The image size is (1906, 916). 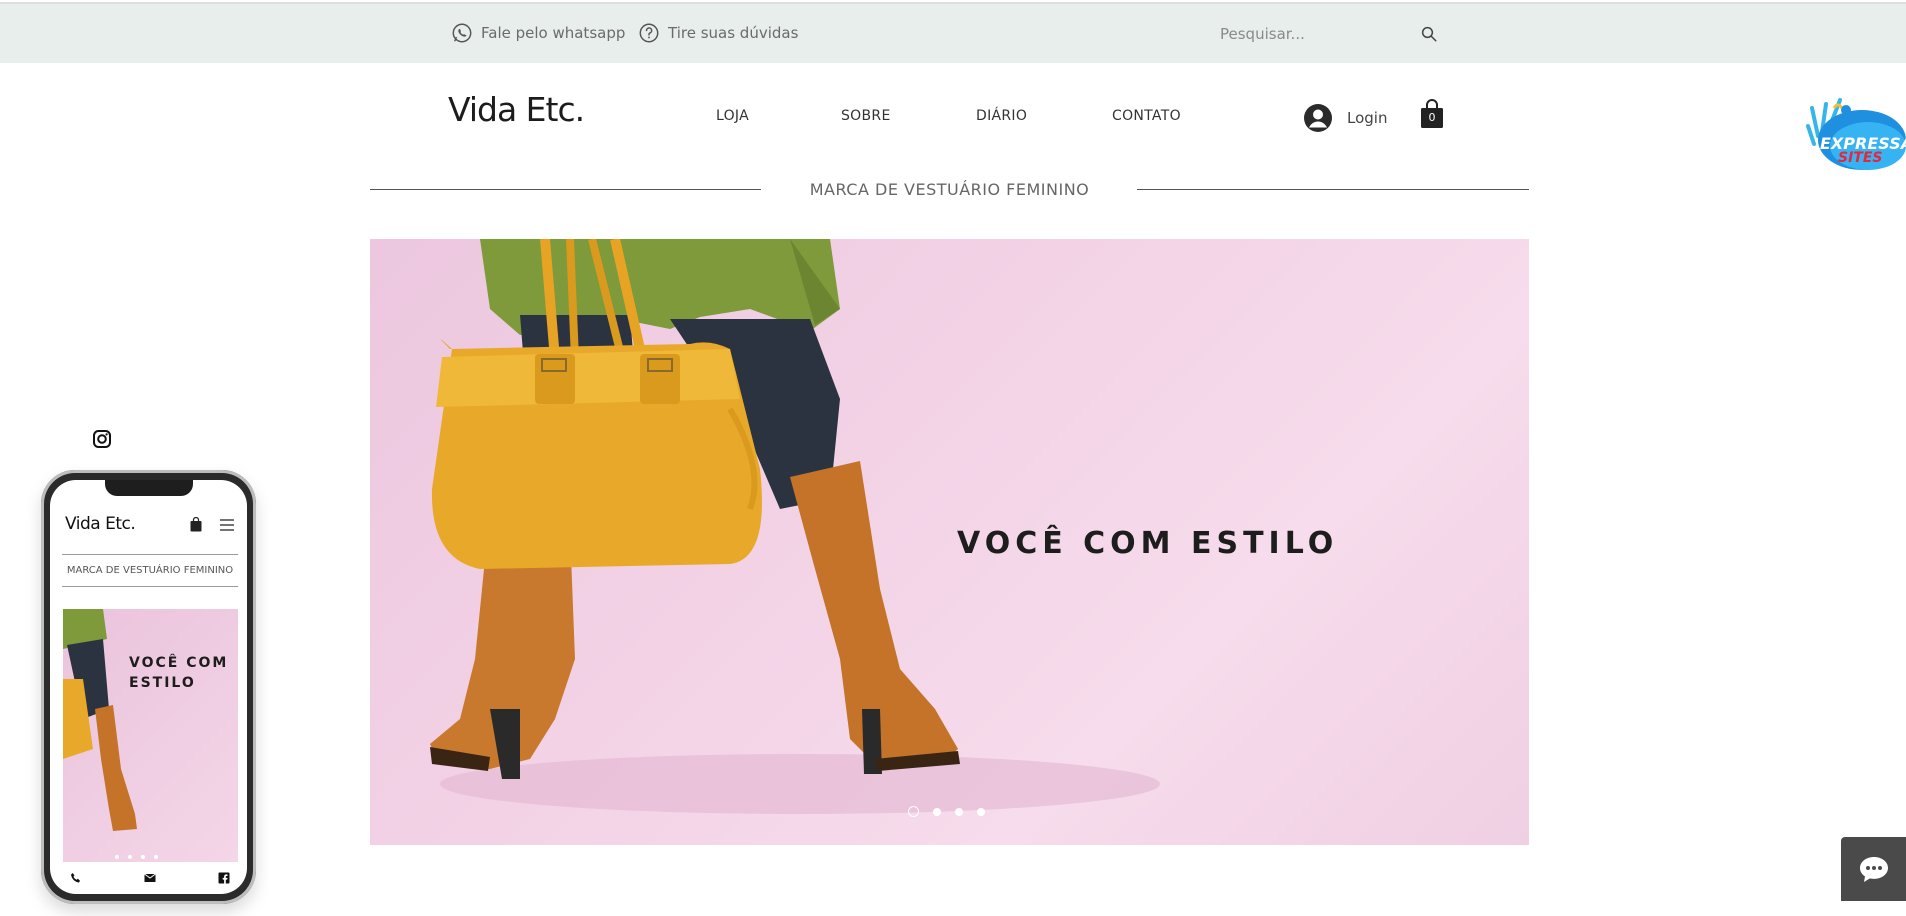 I want to click on login-button: Login, so click(x=1345, y=118).